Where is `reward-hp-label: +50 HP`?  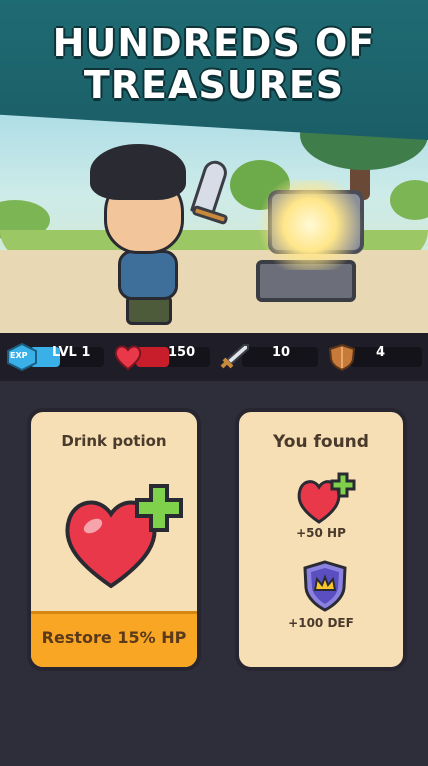 reward-hp-label: +50 HP is located at coordinates (321, 533).